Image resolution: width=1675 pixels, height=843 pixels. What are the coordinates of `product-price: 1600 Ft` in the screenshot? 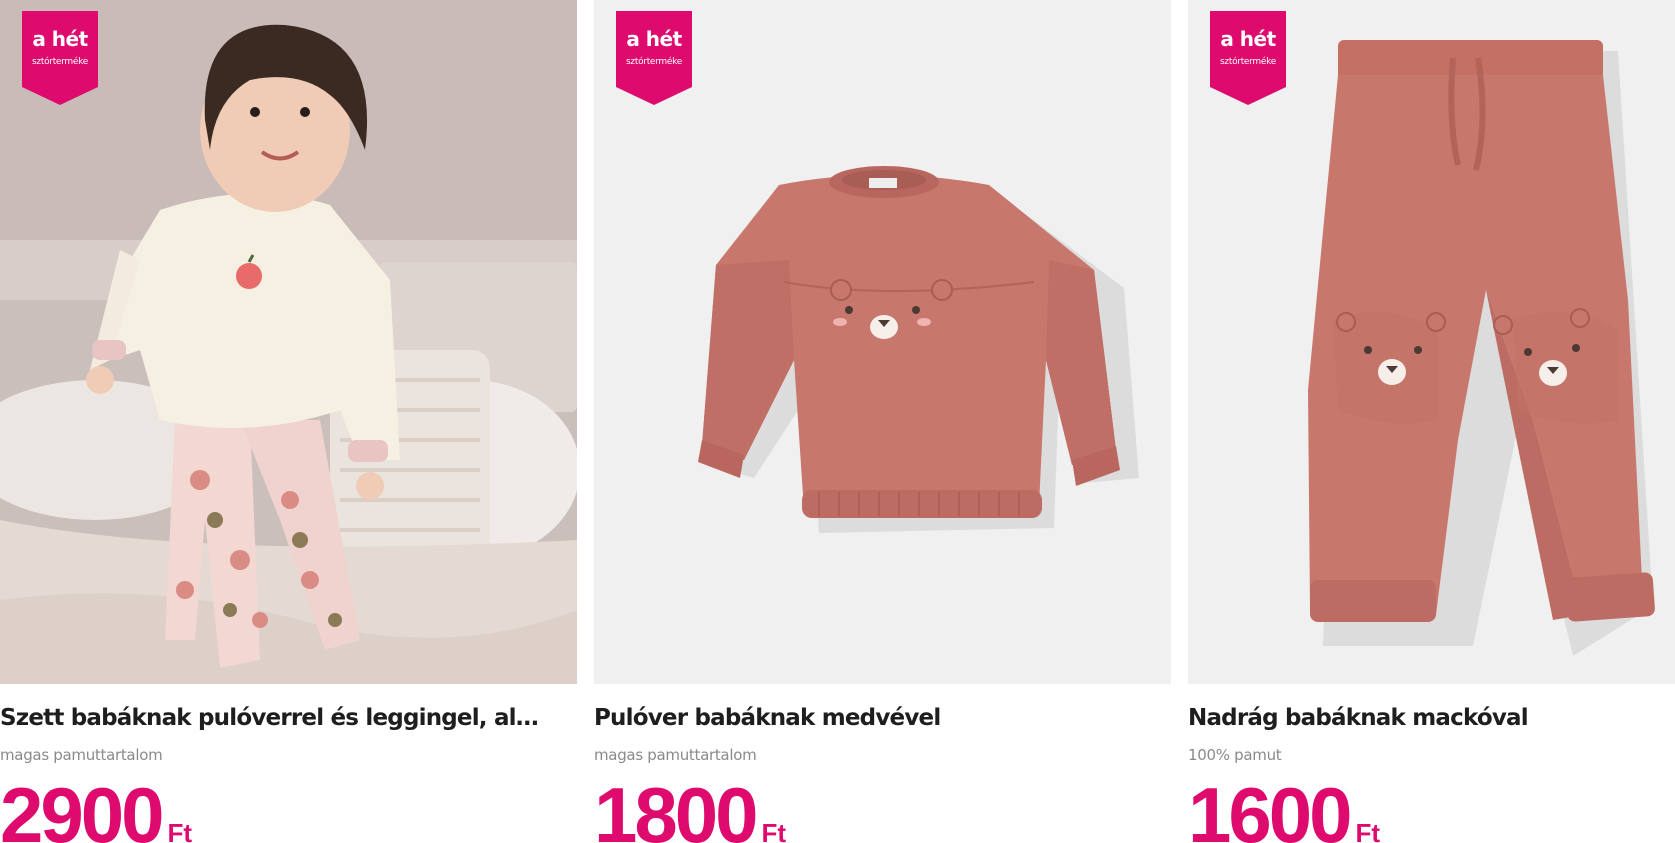 It's located at (1284, 809).